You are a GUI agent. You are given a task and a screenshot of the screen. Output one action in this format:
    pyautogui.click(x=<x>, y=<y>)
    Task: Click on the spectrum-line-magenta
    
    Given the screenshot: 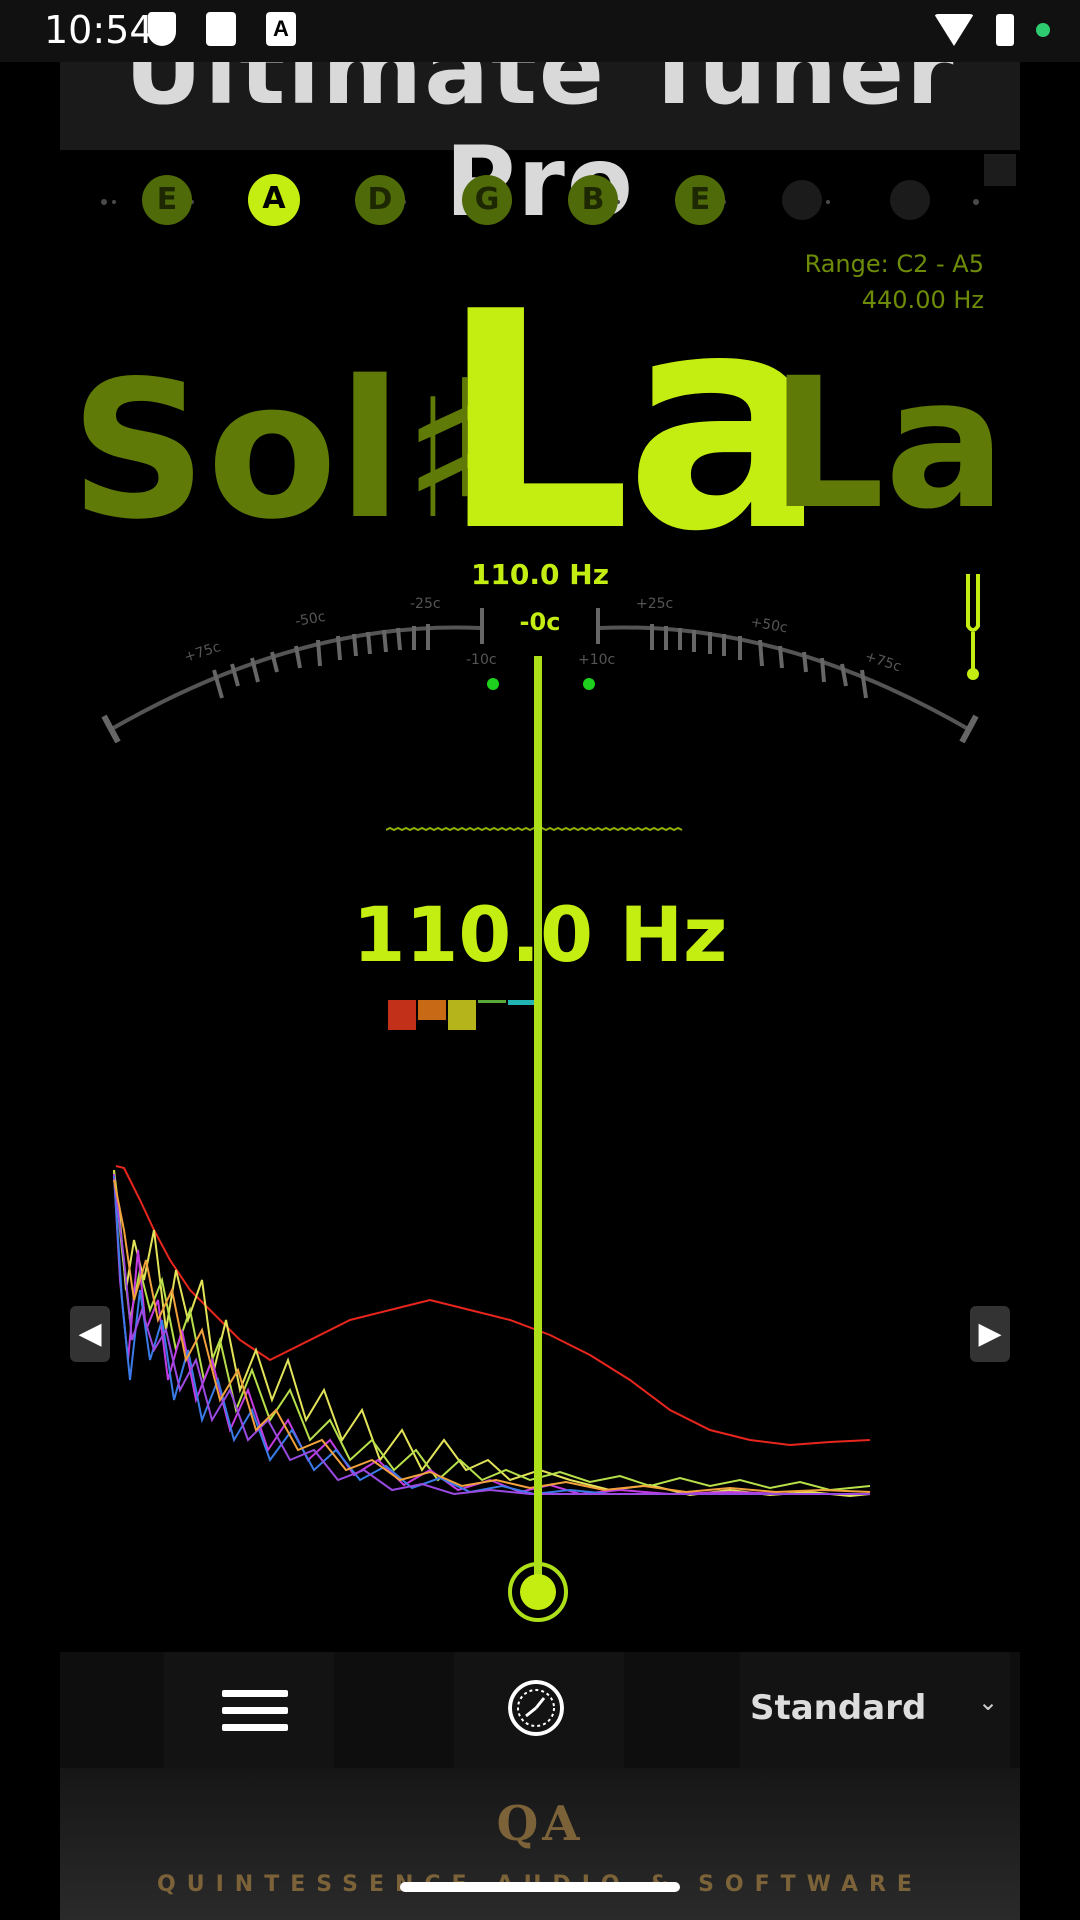 What is the action you would take?
    pyautogui.click(x=491, y=1334)
    